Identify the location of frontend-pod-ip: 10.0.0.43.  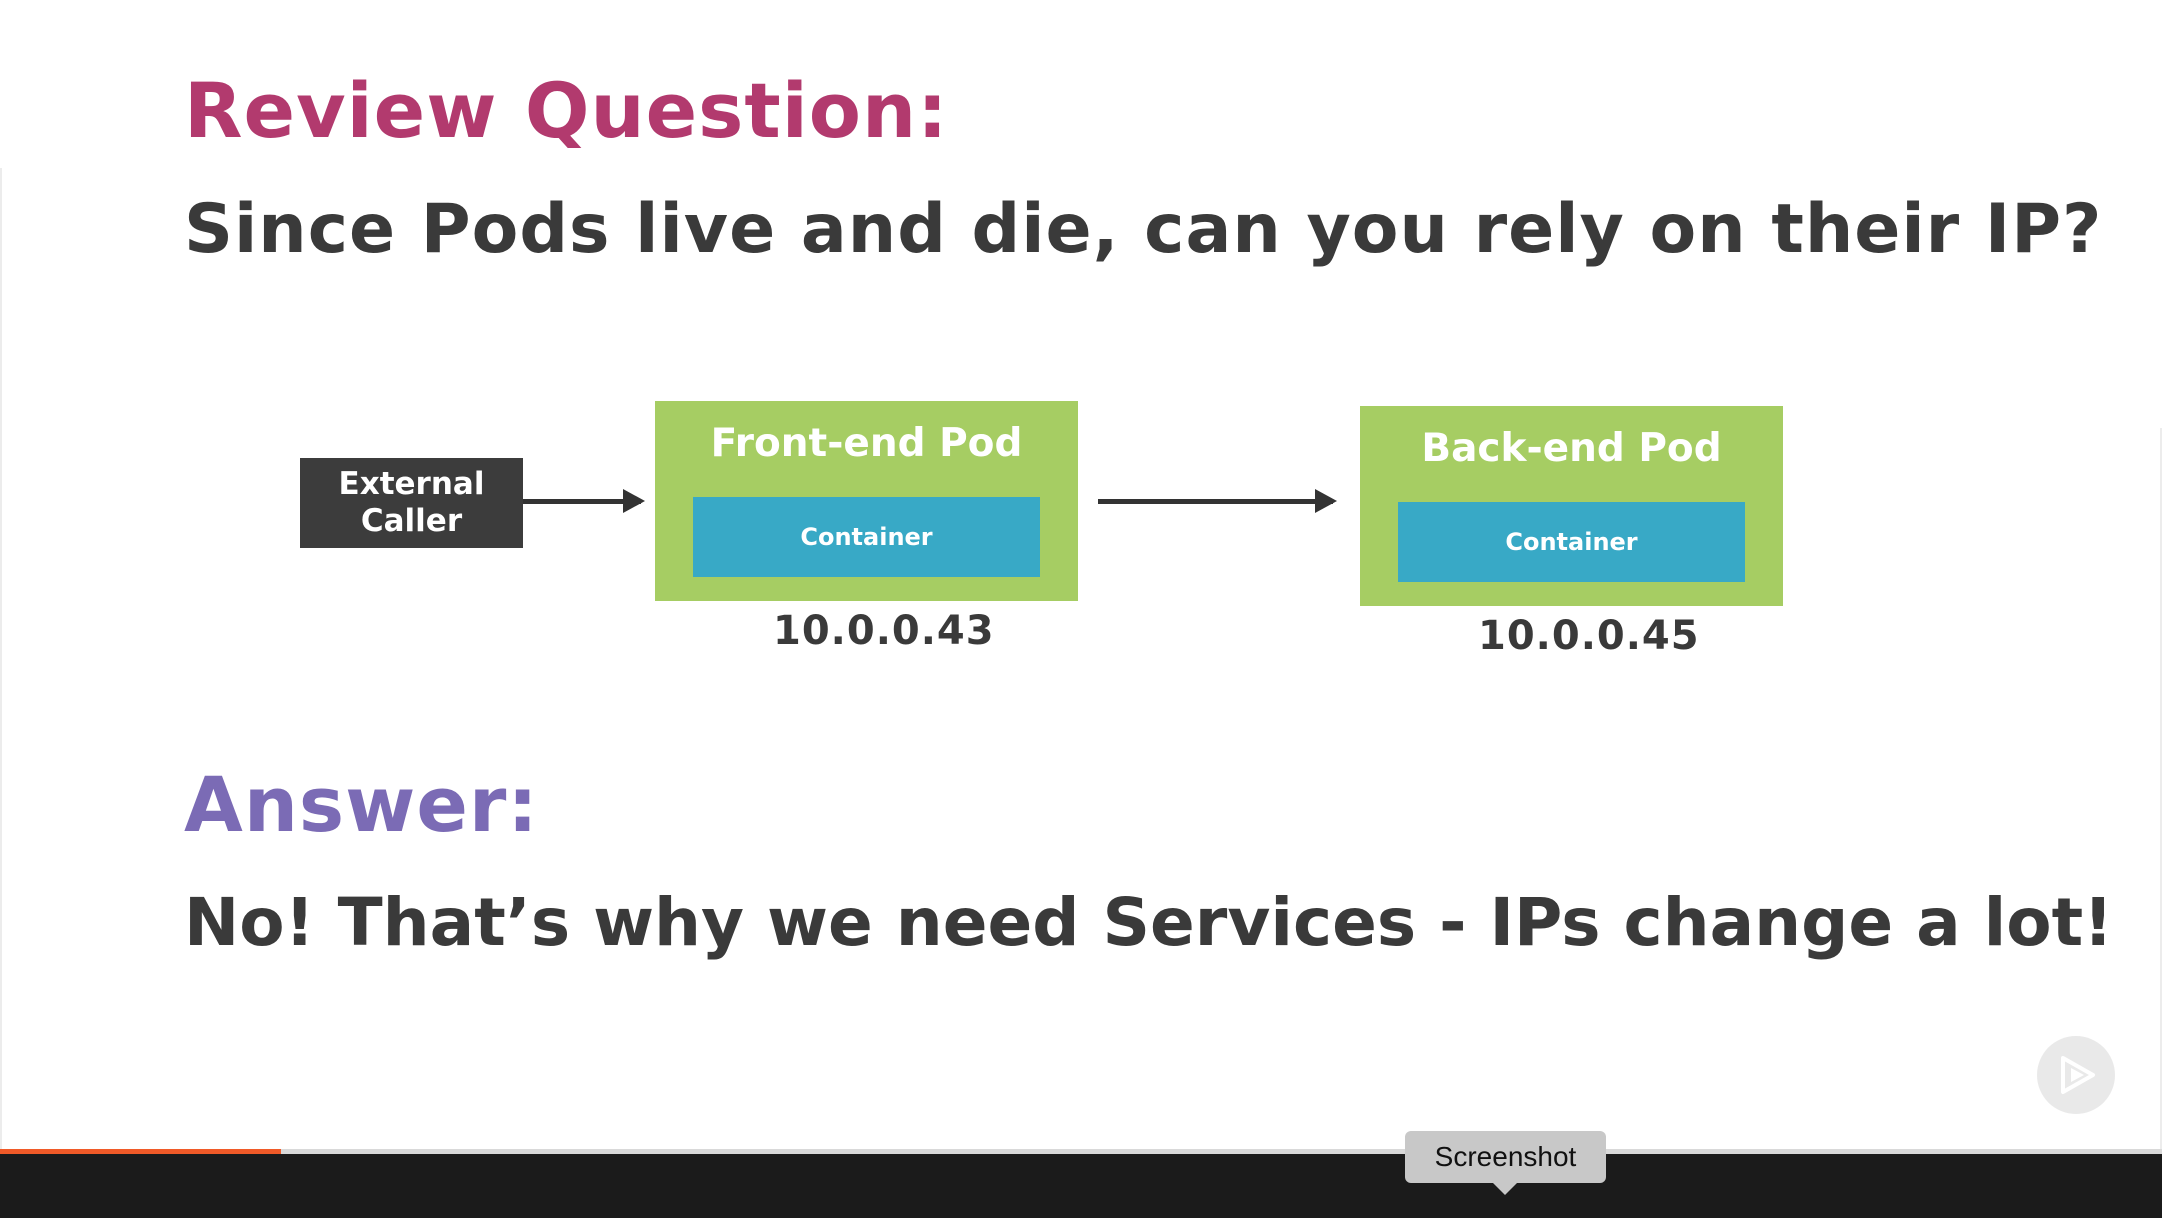
(884, 631).